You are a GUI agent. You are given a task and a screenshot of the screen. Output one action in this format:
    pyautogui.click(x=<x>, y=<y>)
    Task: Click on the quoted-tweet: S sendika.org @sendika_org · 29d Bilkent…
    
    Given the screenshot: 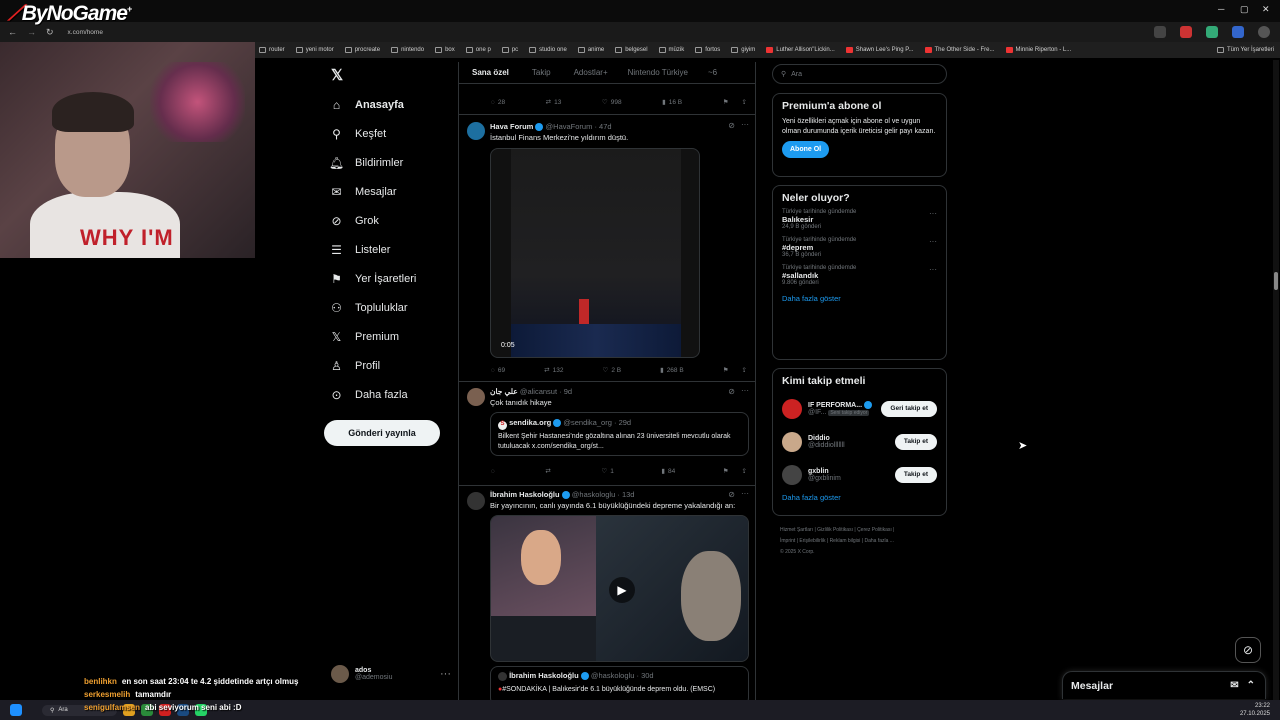 What is the action you would take?
    pyautogui.click(x=619, y=434)
    